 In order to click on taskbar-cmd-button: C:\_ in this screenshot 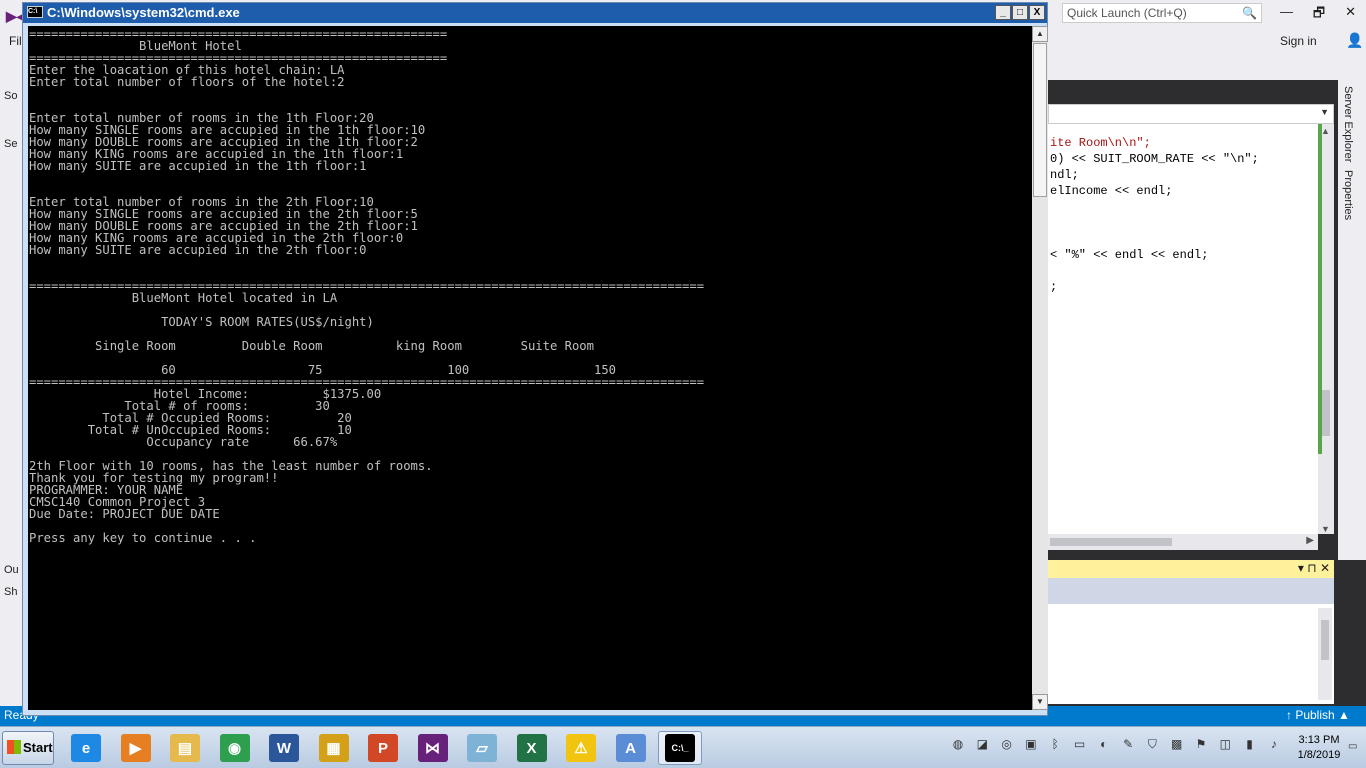, I will do `click(680, 748)`.